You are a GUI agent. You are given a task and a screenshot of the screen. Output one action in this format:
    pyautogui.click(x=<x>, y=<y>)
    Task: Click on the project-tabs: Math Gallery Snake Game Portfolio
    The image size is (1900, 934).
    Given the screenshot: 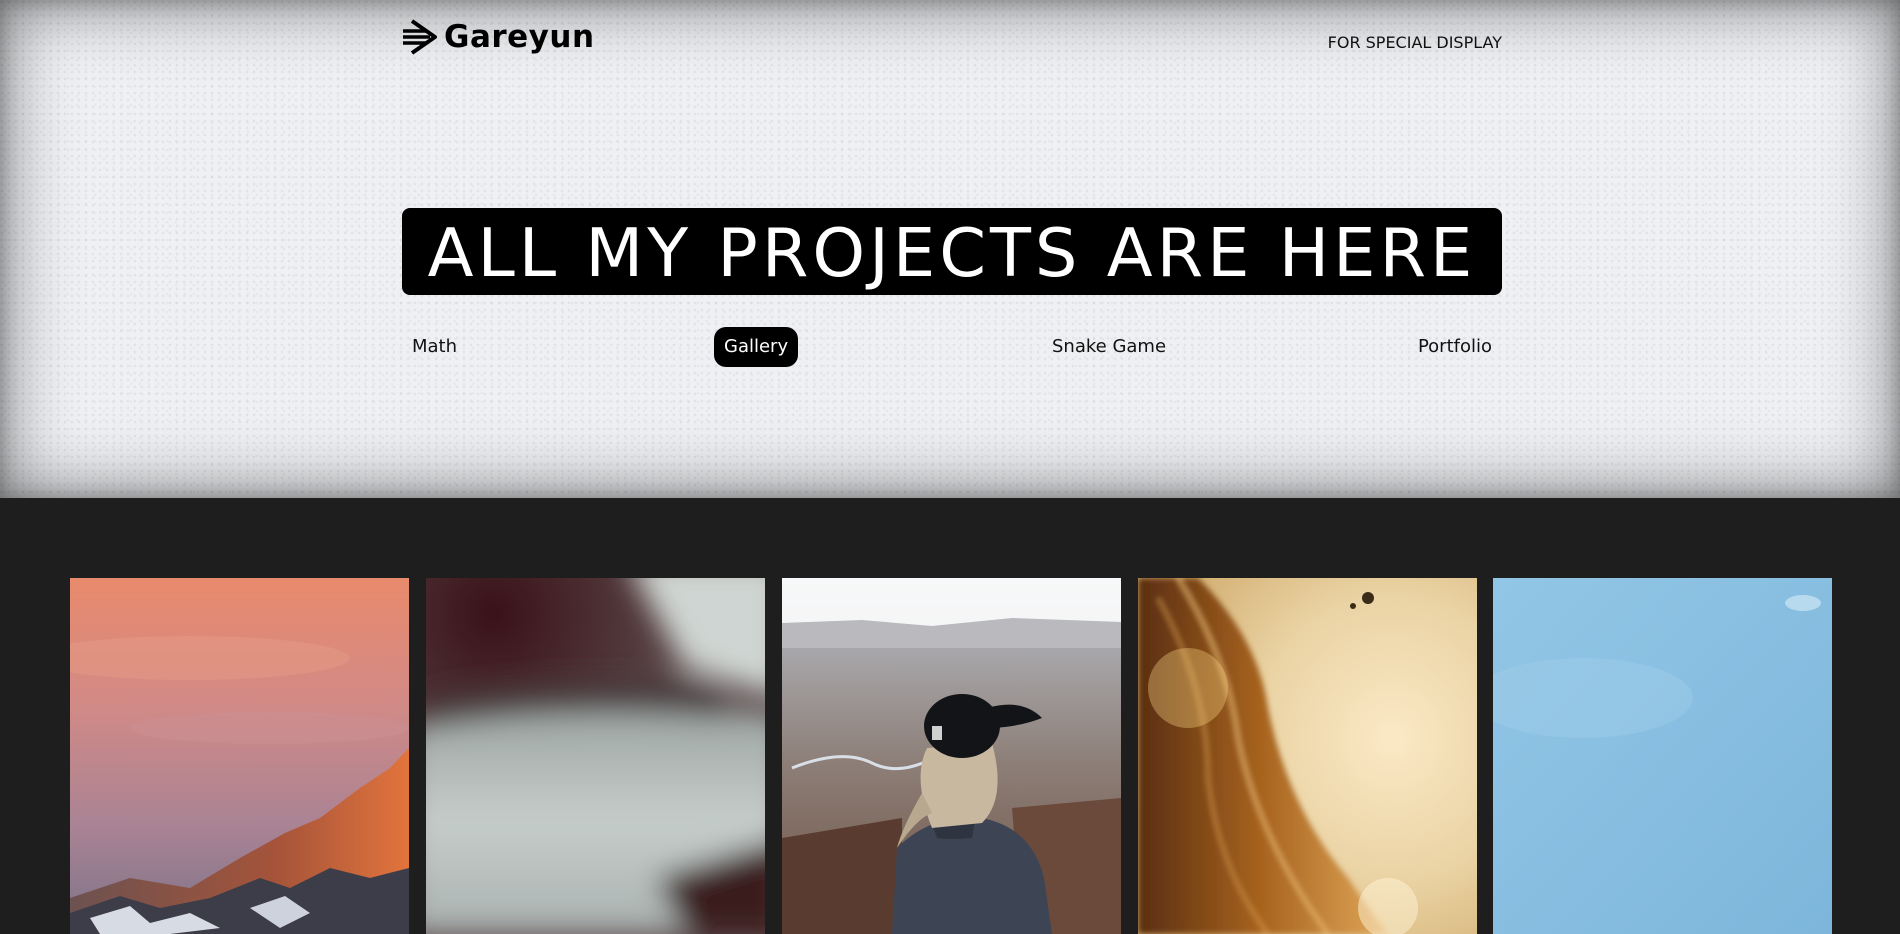 What is the action you would take?
    pyautogui.click(x=952, y=347)
    